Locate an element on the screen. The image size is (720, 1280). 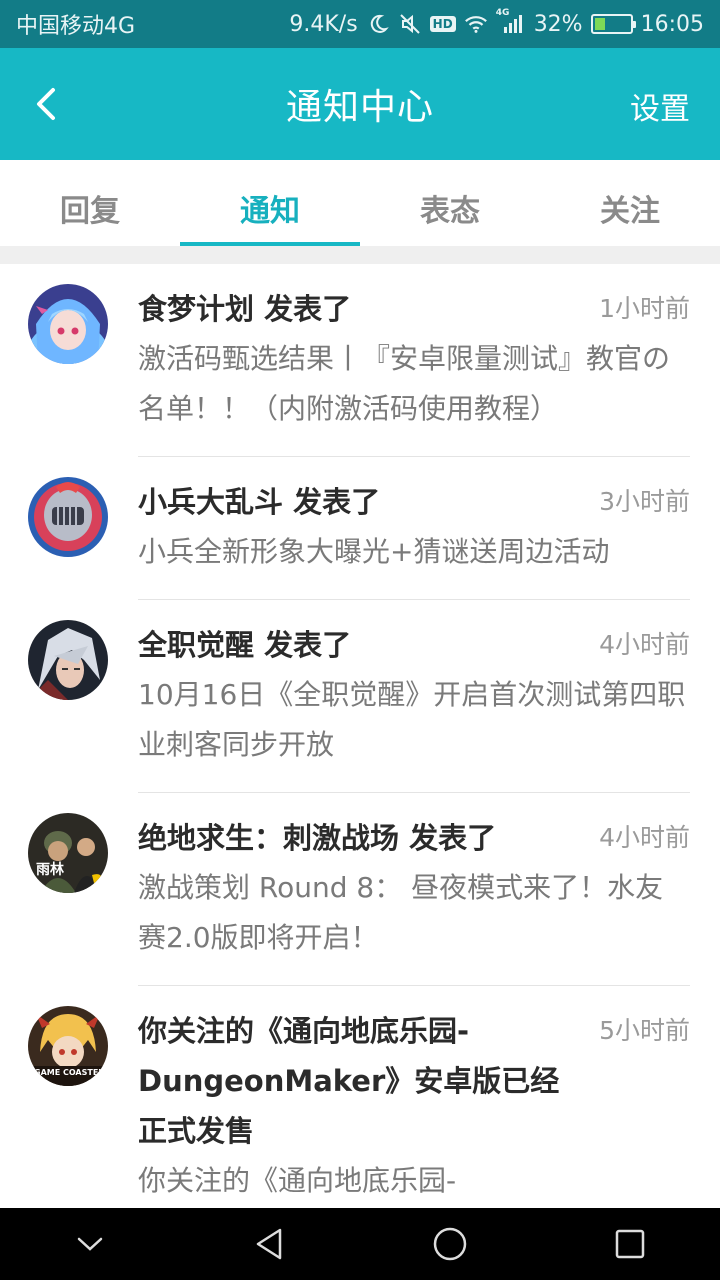
hd-icon: HD is located at coordinates (442, 24).